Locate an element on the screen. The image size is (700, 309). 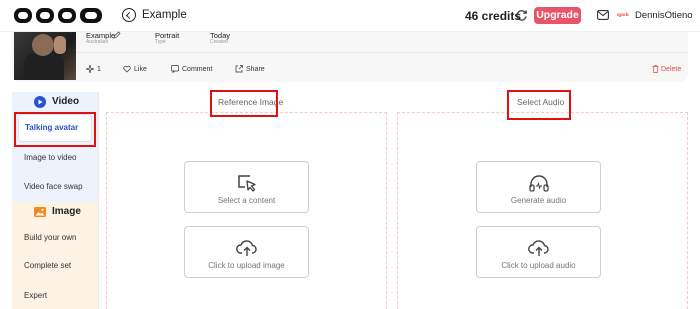
video-type-label: Type is located at coordinates (160, 42).